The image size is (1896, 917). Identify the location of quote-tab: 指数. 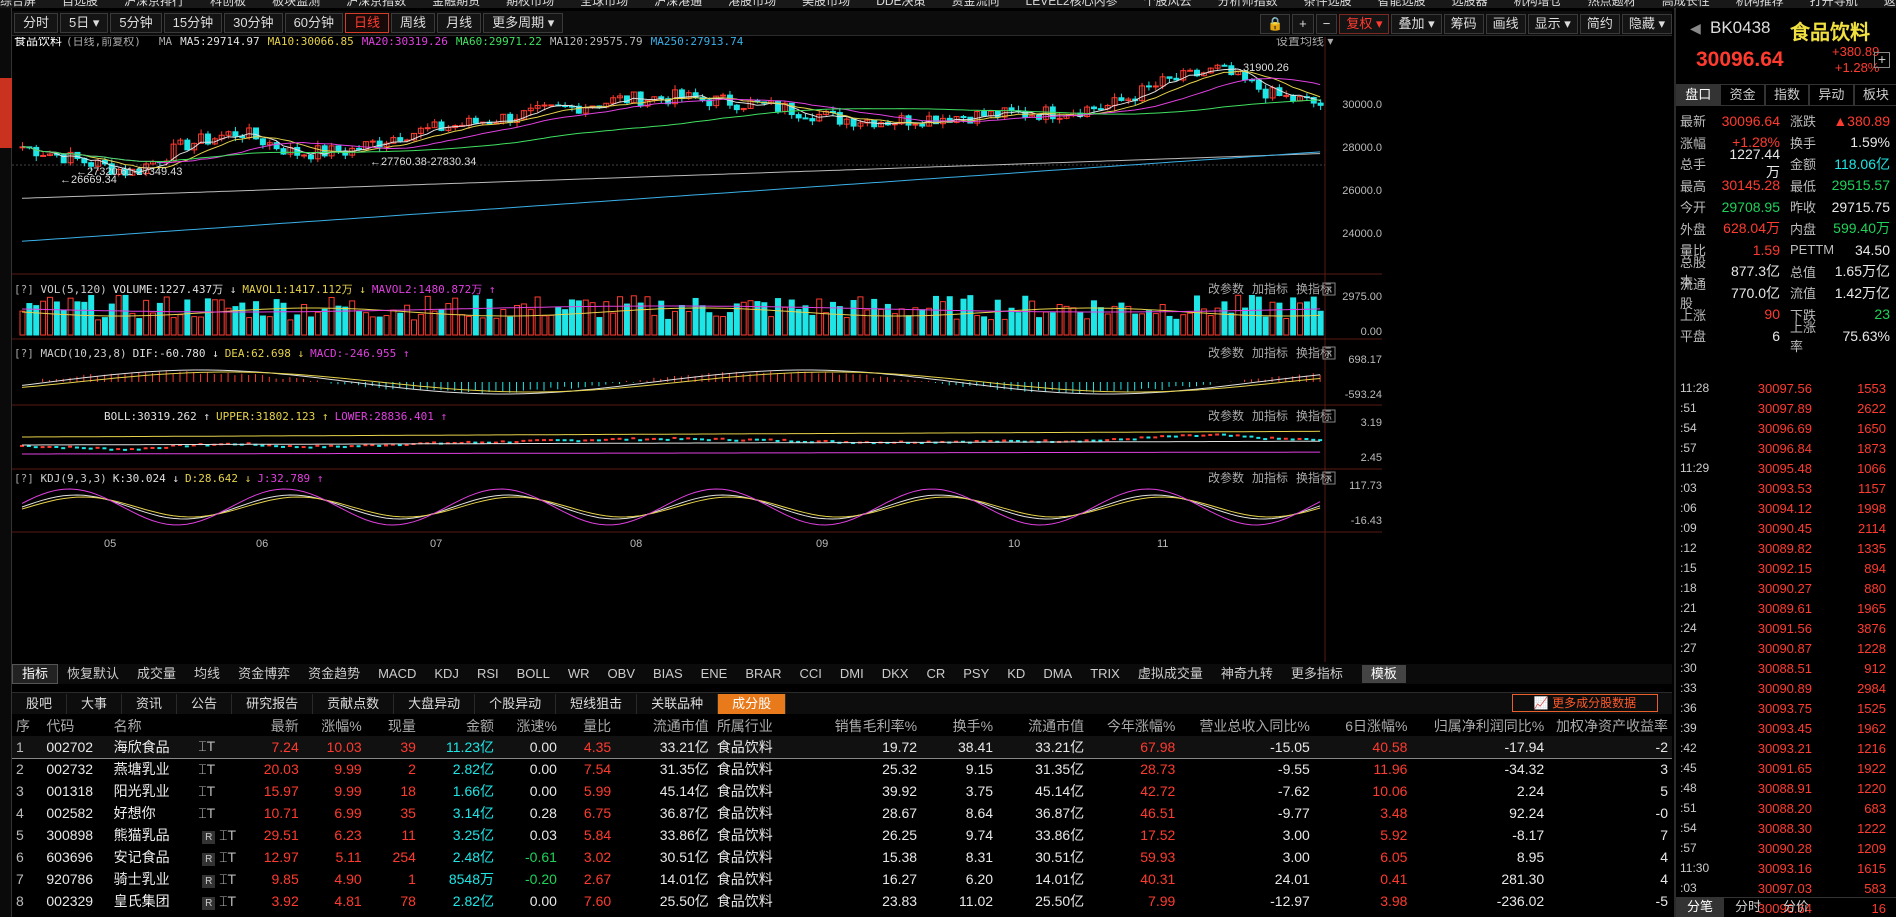
(1787, 95).